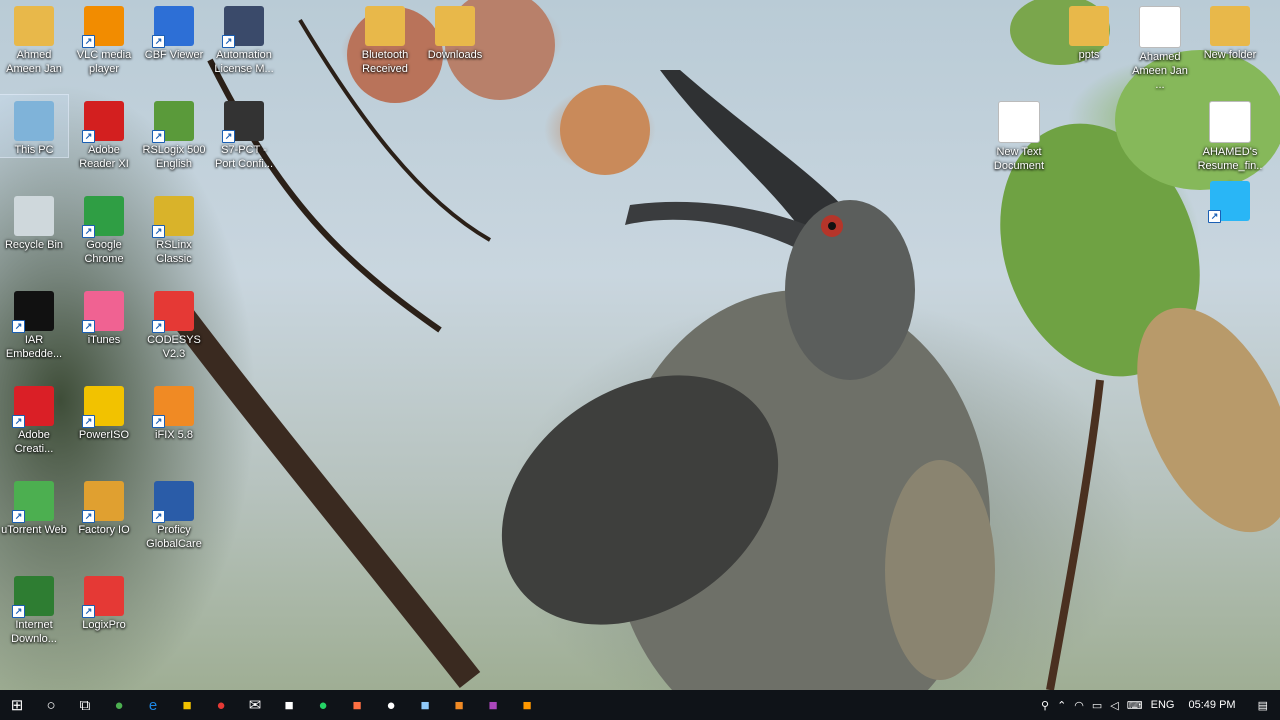 The width and height of the screenshot is (1280, 720). What do you see at coordinates (1019, 159) in the screenshot?
I see `desktop-icon-label: New Text Document` at bounding box center [1019, 159].